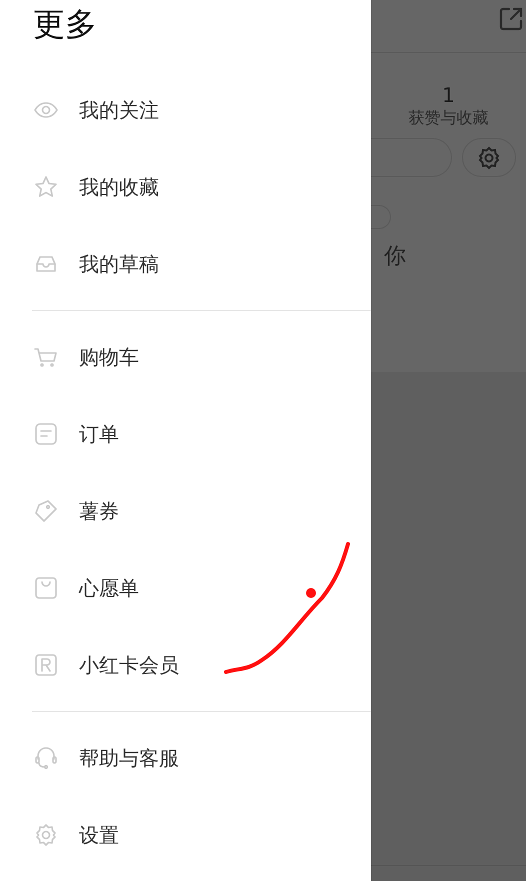 The width and height of the screenshot is (526, 881). What do you see at coordinates (46, 187) in the screenshot?
I see `star-icon` at bounding box center [46, 187].